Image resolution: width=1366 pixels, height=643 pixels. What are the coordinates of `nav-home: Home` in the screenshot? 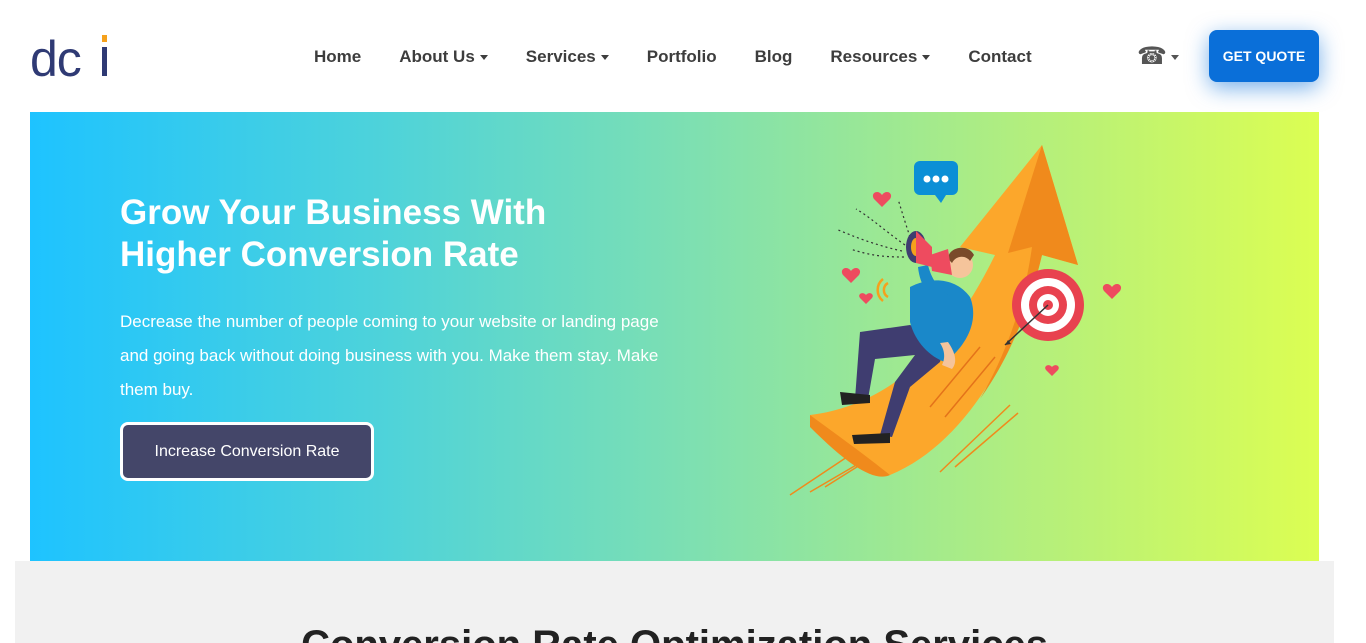 It's located at (337, 57).